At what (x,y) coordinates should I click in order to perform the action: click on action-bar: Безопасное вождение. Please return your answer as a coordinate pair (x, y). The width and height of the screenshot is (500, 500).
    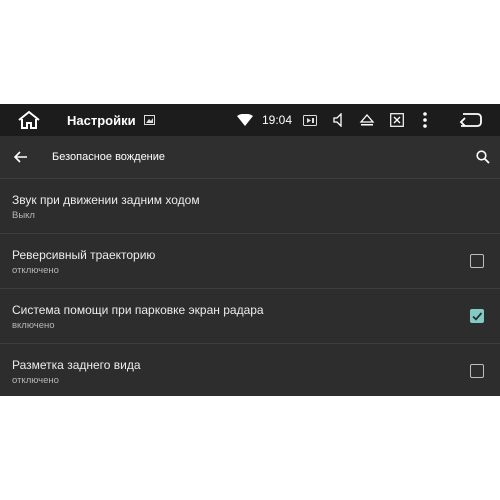
    Looking at the image, I should click on (250, 157).